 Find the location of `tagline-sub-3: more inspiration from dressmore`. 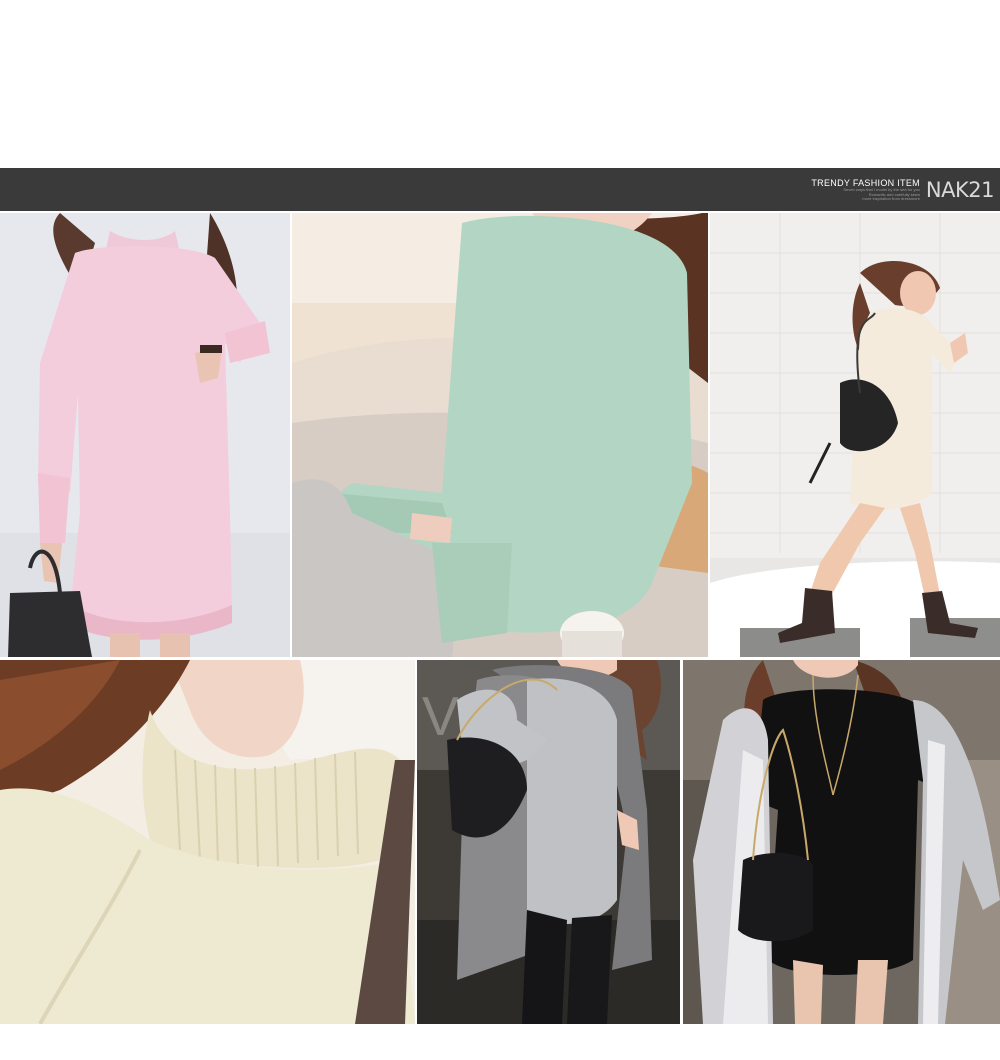

tagline-sub-3: more inspiration from dressmore is located at coordinates (891, 199).